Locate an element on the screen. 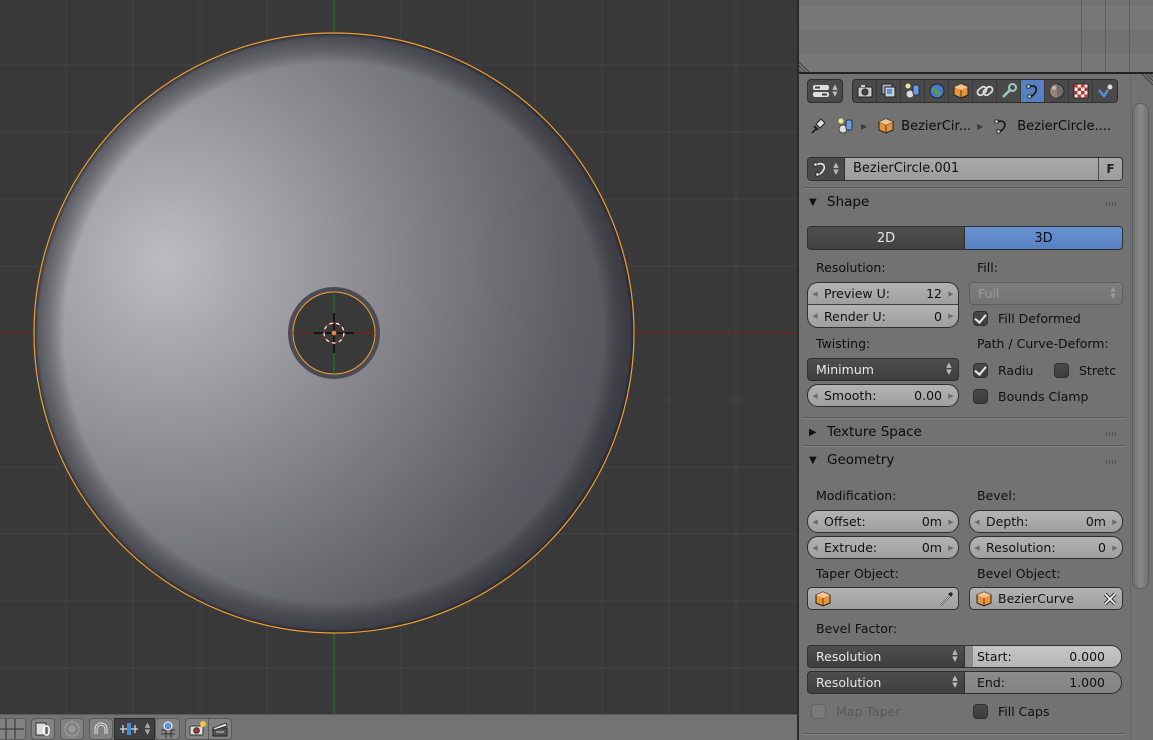  bevel-factor-label: Bevel Factor: is located at coordinates (857, 628).